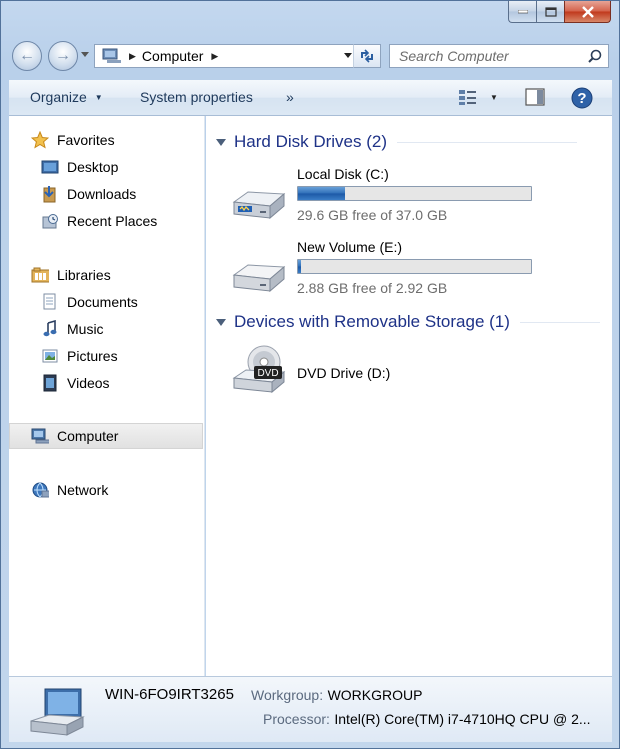  Describe the element at coordinates (98, 97) in the screenshot. I see `organize-chevron-down-icon: ▼` at that location.